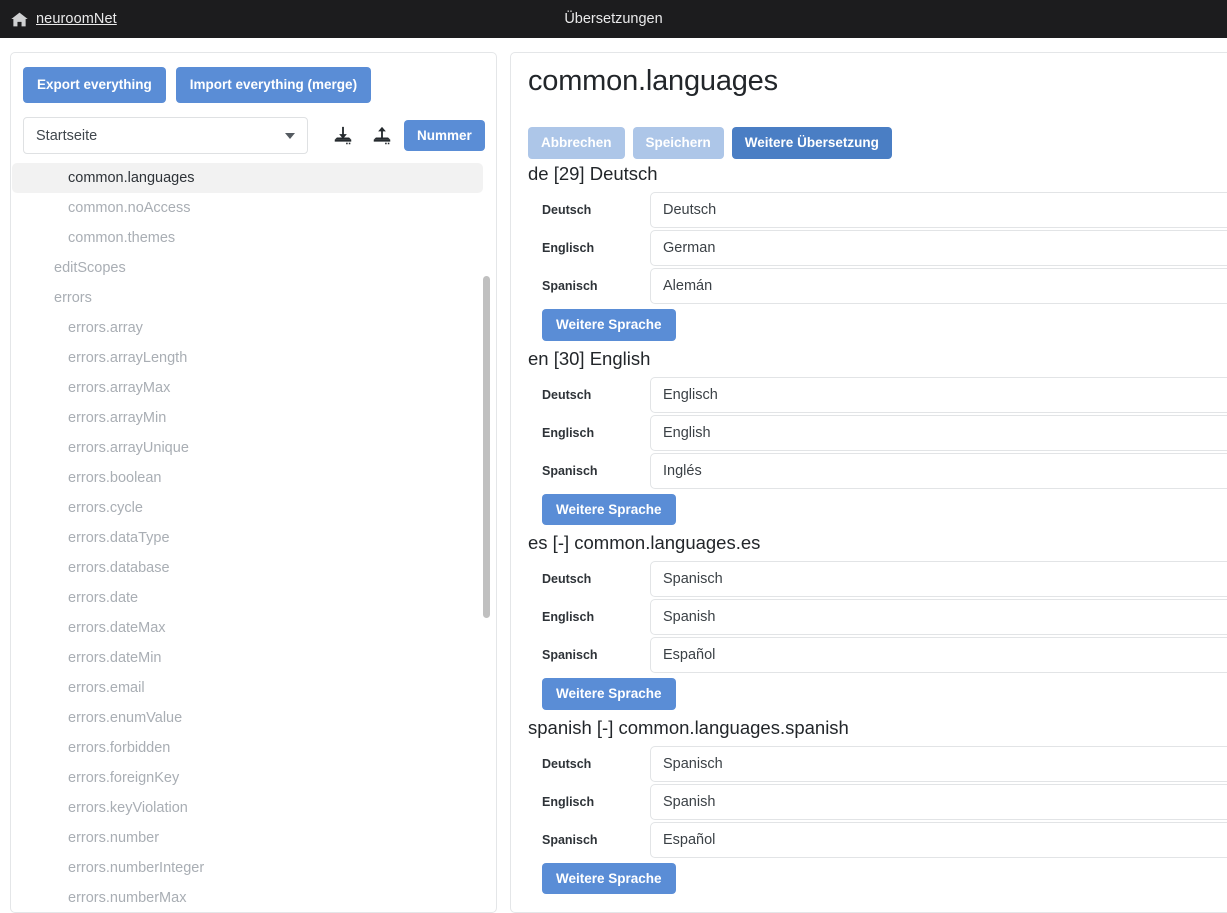 The width and height of the screenshot is (1227, 913). I want to click on file-upload-icon, so click(382, 136).